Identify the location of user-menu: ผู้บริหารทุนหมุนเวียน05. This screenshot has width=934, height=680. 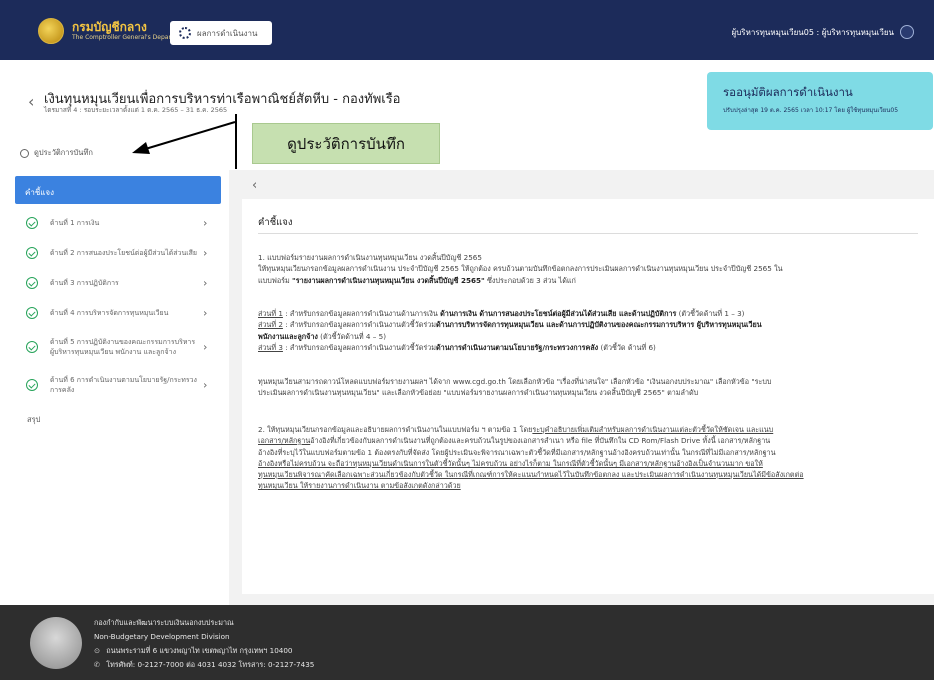
(822, 32).